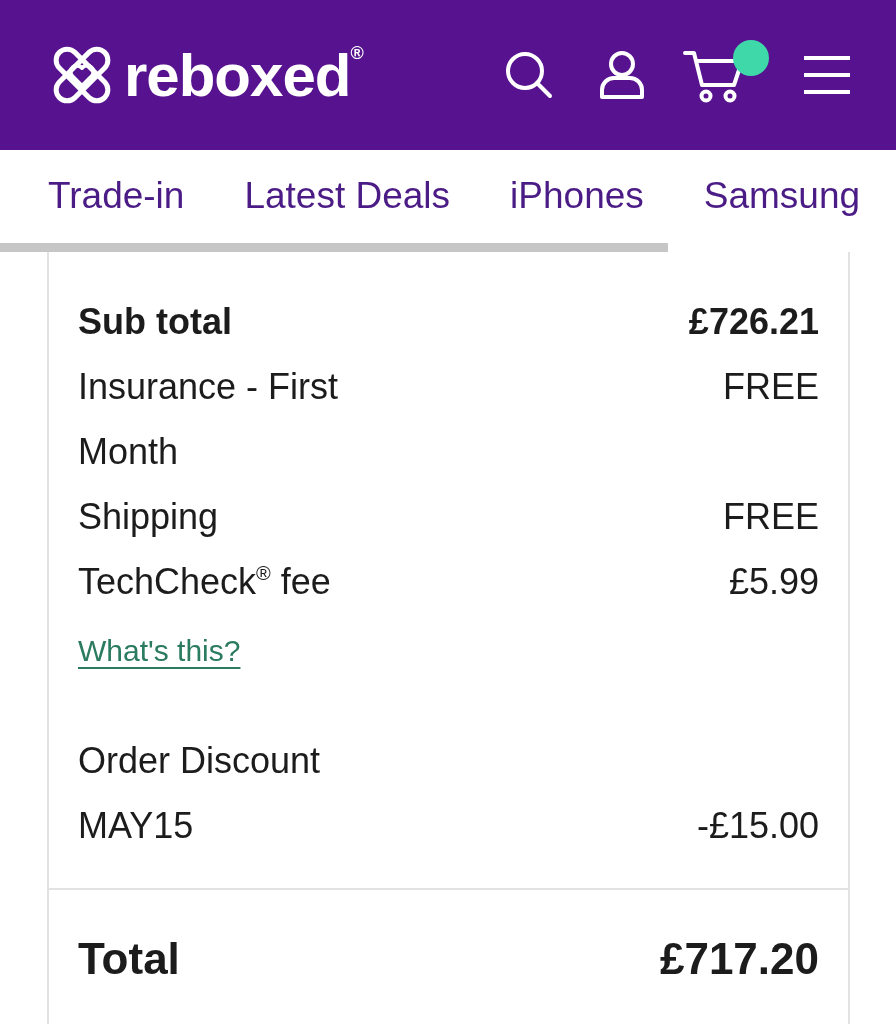 The width and height of the screenshot is (896, 1024). What do you see at coordinates (622, 75) in the screenshot?
I see `account-icon` at bounding box center [622, 75].